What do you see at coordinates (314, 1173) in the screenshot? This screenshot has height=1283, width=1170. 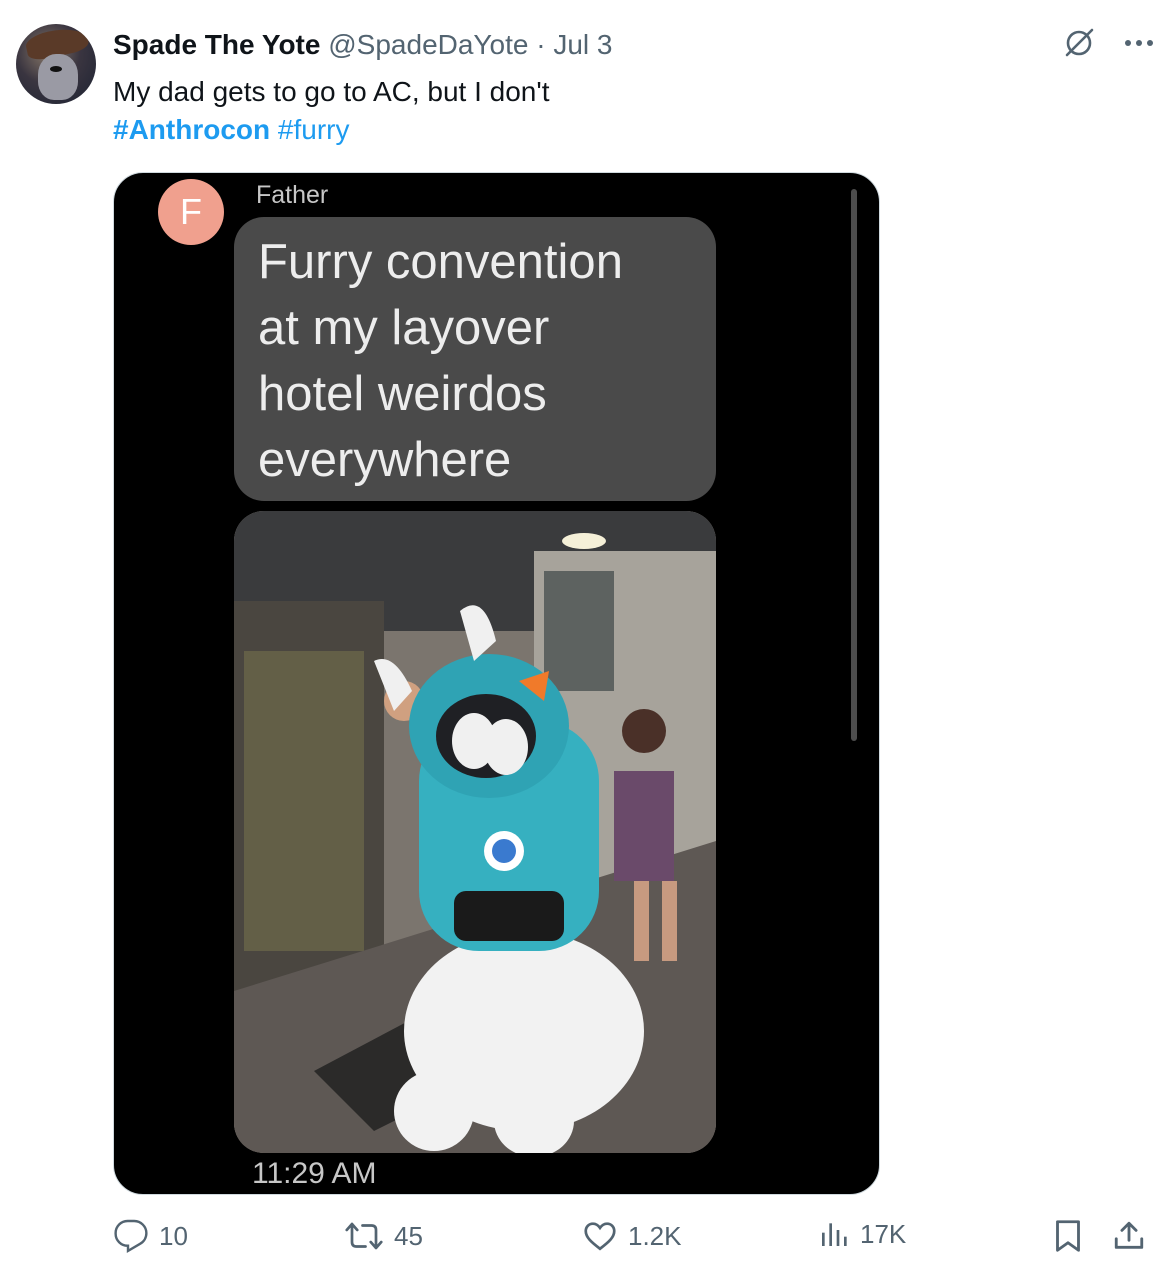 I see `message-time: 11:29 AM` at bounding box center [314, 1173].